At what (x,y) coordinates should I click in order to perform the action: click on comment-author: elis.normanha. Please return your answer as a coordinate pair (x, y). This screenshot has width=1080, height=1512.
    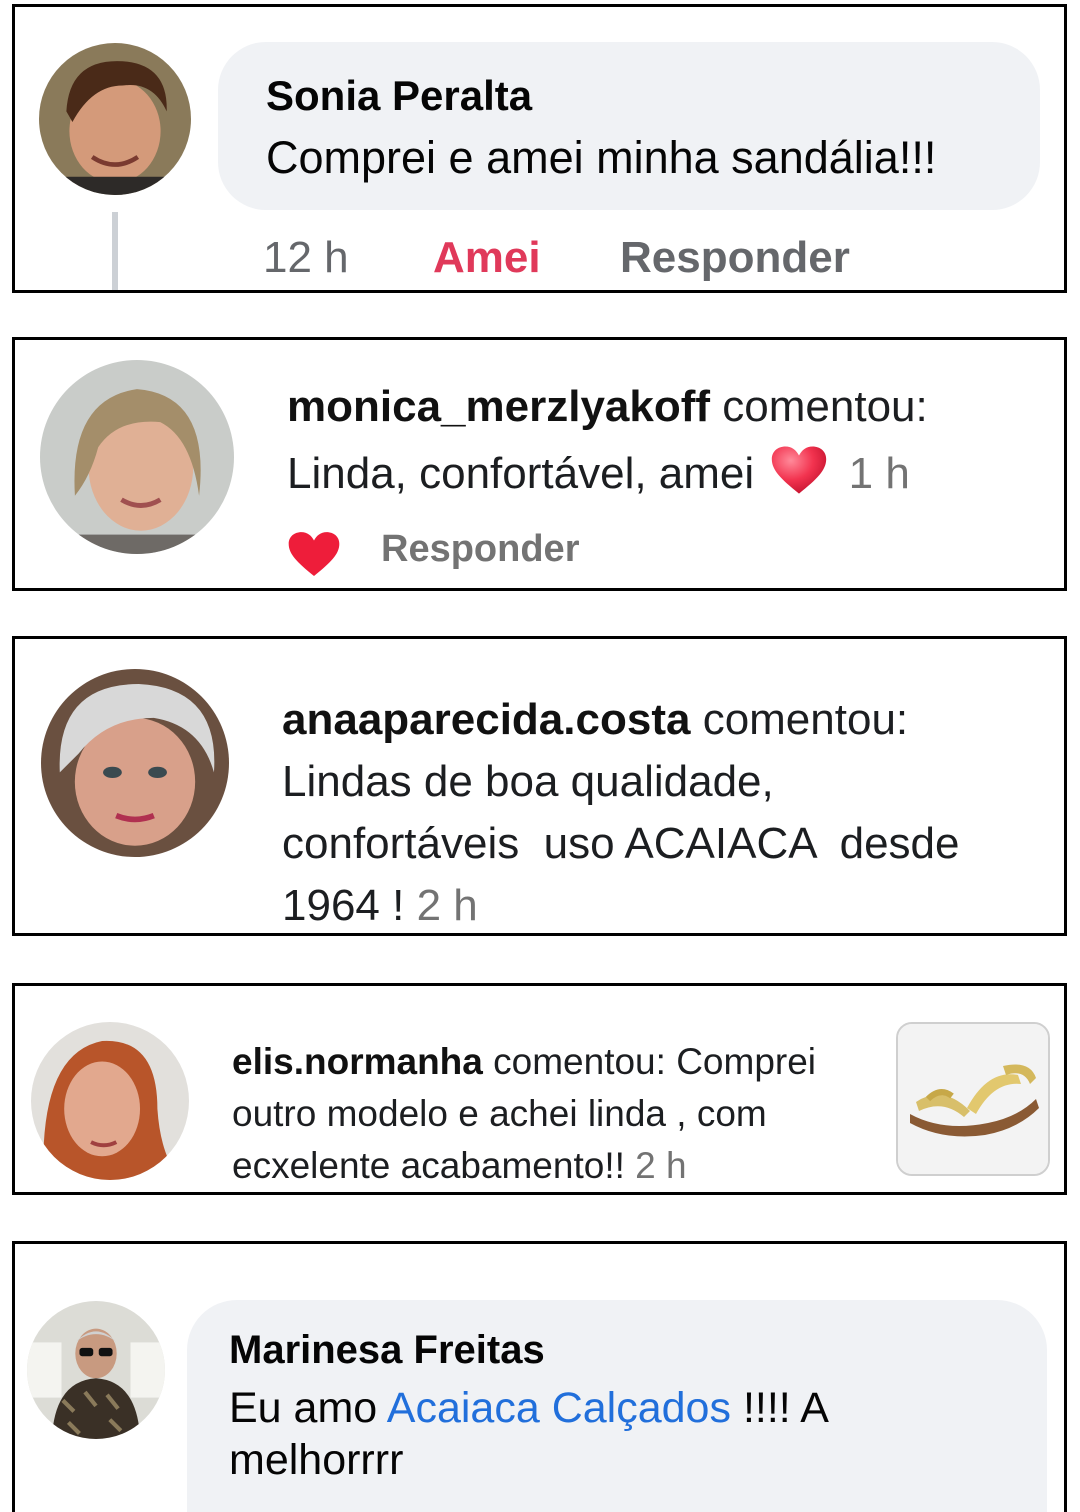
    Looking at the image, I should click on (357, 1061).